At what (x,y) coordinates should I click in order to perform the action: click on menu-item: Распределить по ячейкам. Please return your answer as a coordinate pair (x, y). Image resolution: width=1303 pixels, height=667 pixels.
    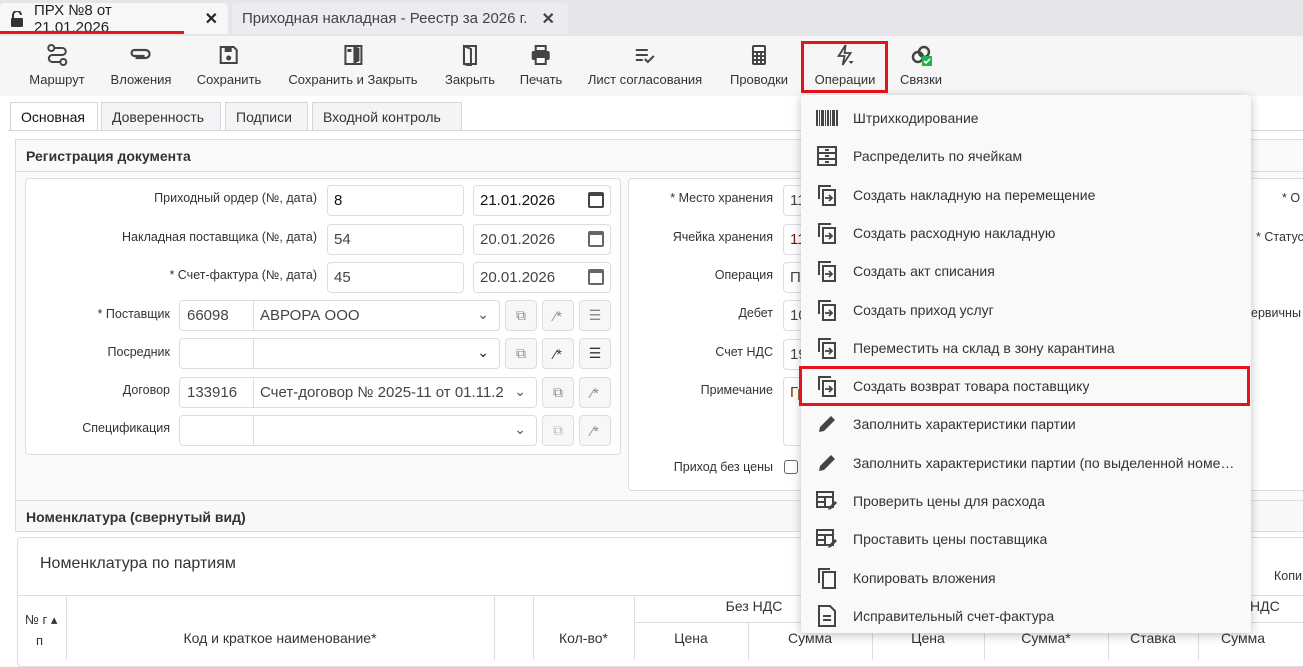
    Looking at the image, I should click on (1026, 156).